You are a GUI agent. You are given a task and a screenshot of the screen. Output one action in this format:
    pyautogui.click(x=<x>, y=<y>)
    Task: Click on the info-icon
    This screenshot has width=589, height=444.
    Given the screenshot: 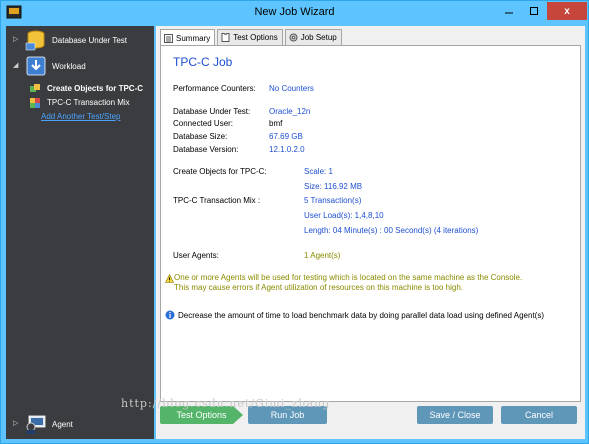 What is the action you would take?
    pyautogui.click(x=170, y=315)
    